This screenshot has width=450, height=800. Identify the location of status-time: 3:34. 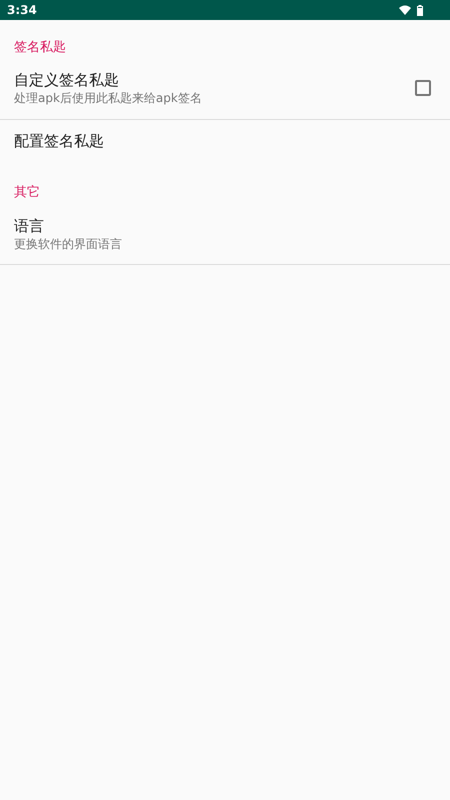
(22, 10).